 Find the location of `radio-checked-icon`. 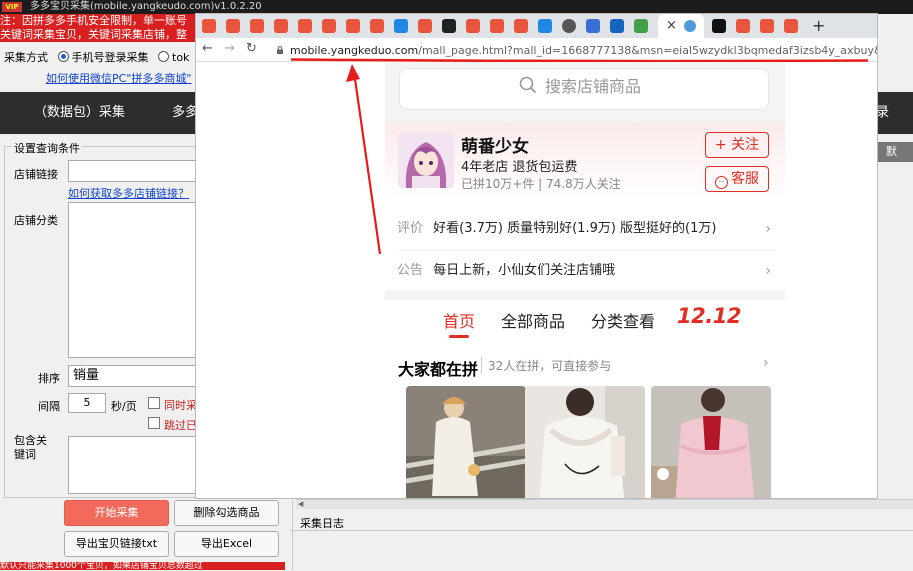

radio-checked-icon is located at coordinates (63, 56).